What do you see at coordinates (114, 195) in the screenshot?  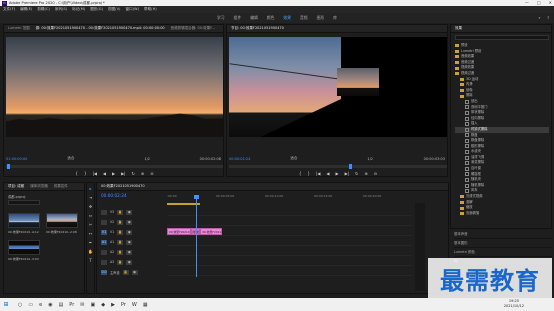 I see `timeline-timecode: 00:00:02:24` at bounding box center [114, 195].